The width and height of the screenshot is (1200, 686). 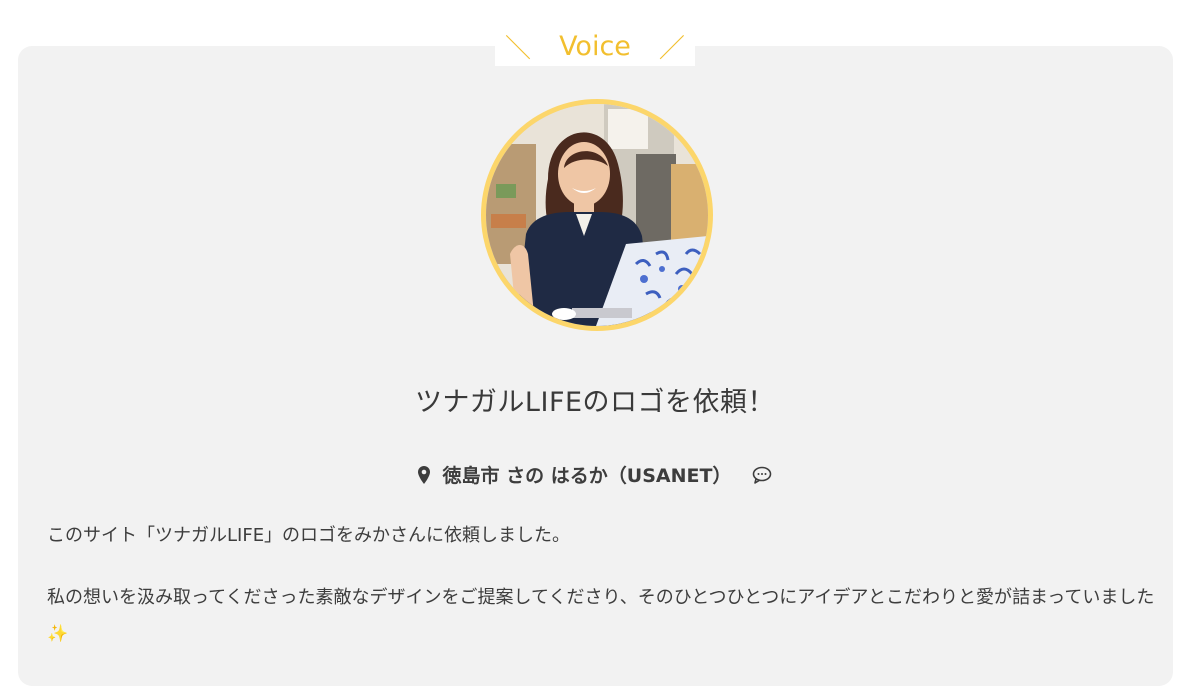 I want to click on avatar-photo, so click(x=597, y=215).